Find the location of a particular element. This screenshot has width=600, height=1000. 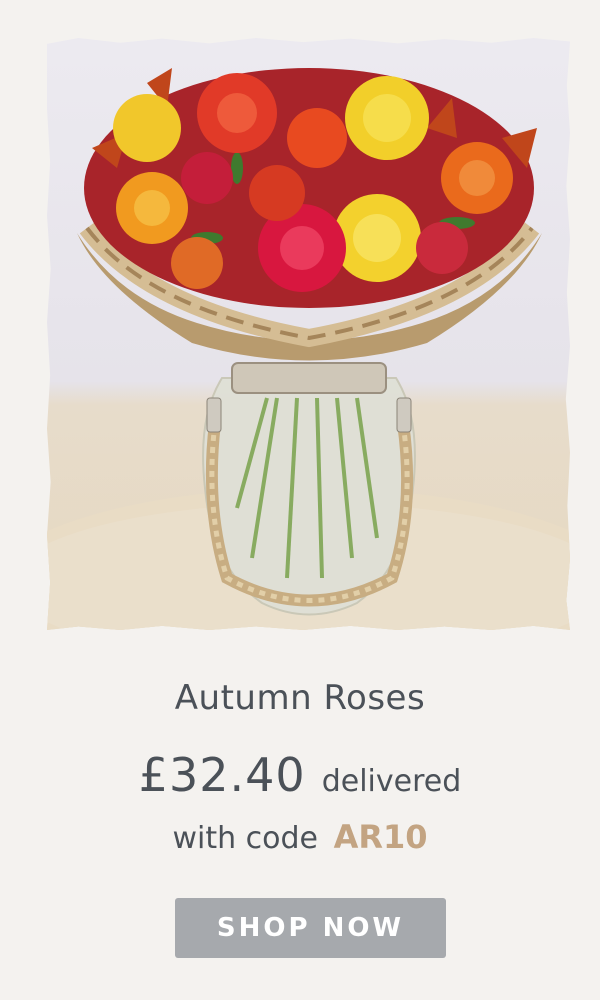

price-suffix: delivered is located at coordinates (391, 781).